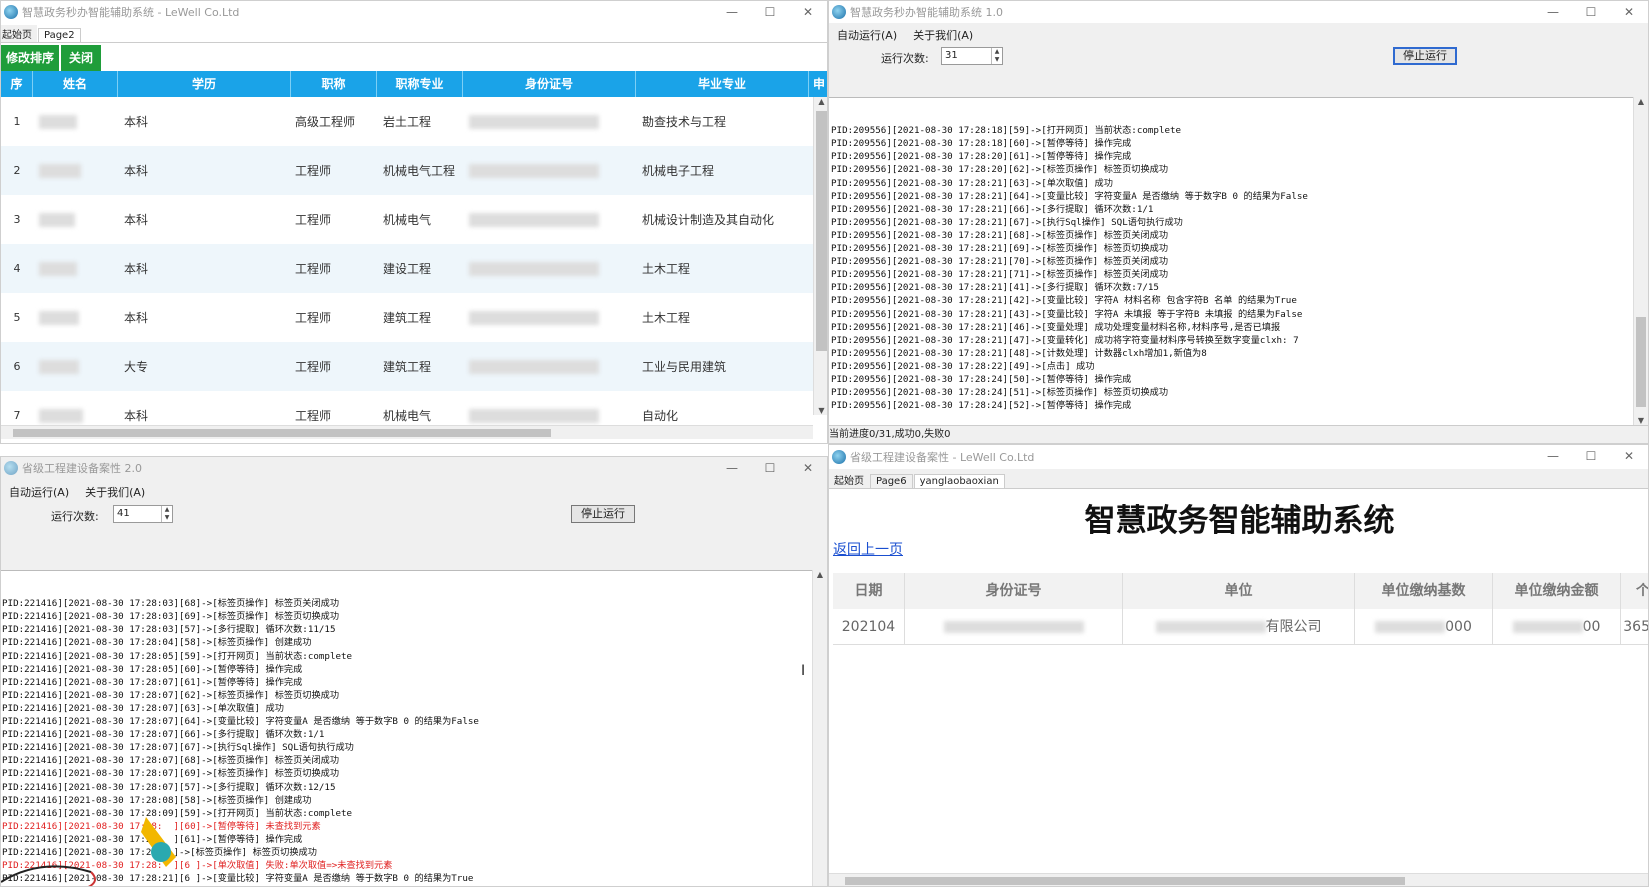 The image size is (1649, 887). What do you see at coordinates (17, 84) in the screenshot?
I see `col-header: 序` at bounding box center [17, 84].